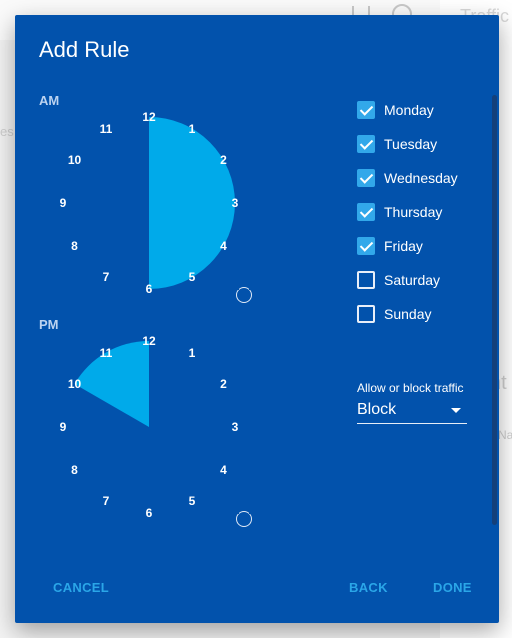  I want to click on day-label: Tuesday, so click(411, 144).